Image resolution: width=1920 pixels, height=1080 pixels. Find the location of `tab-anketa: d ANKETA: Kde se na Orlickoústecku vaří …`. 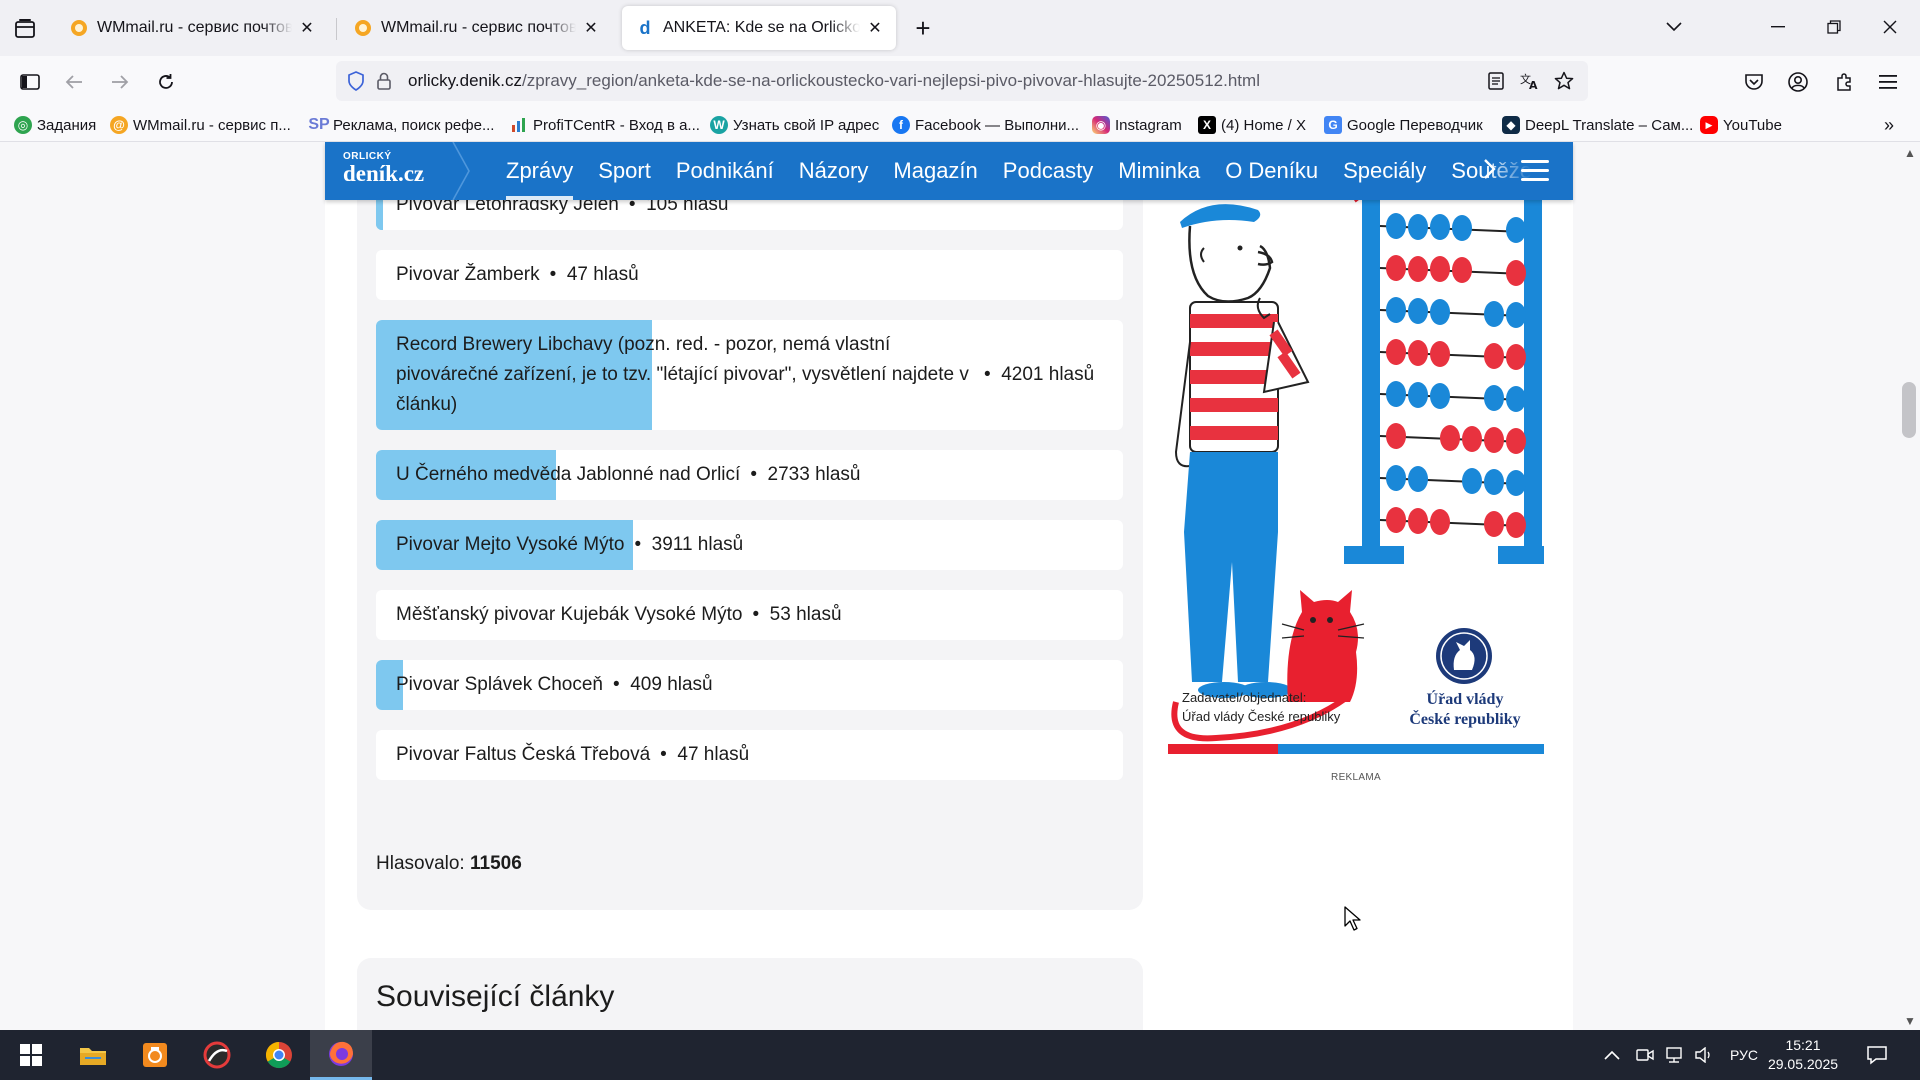

tab-anketa: d ANKETA: Kde se na Orlickoústecku vaří … is located at coordinates (759, 28).